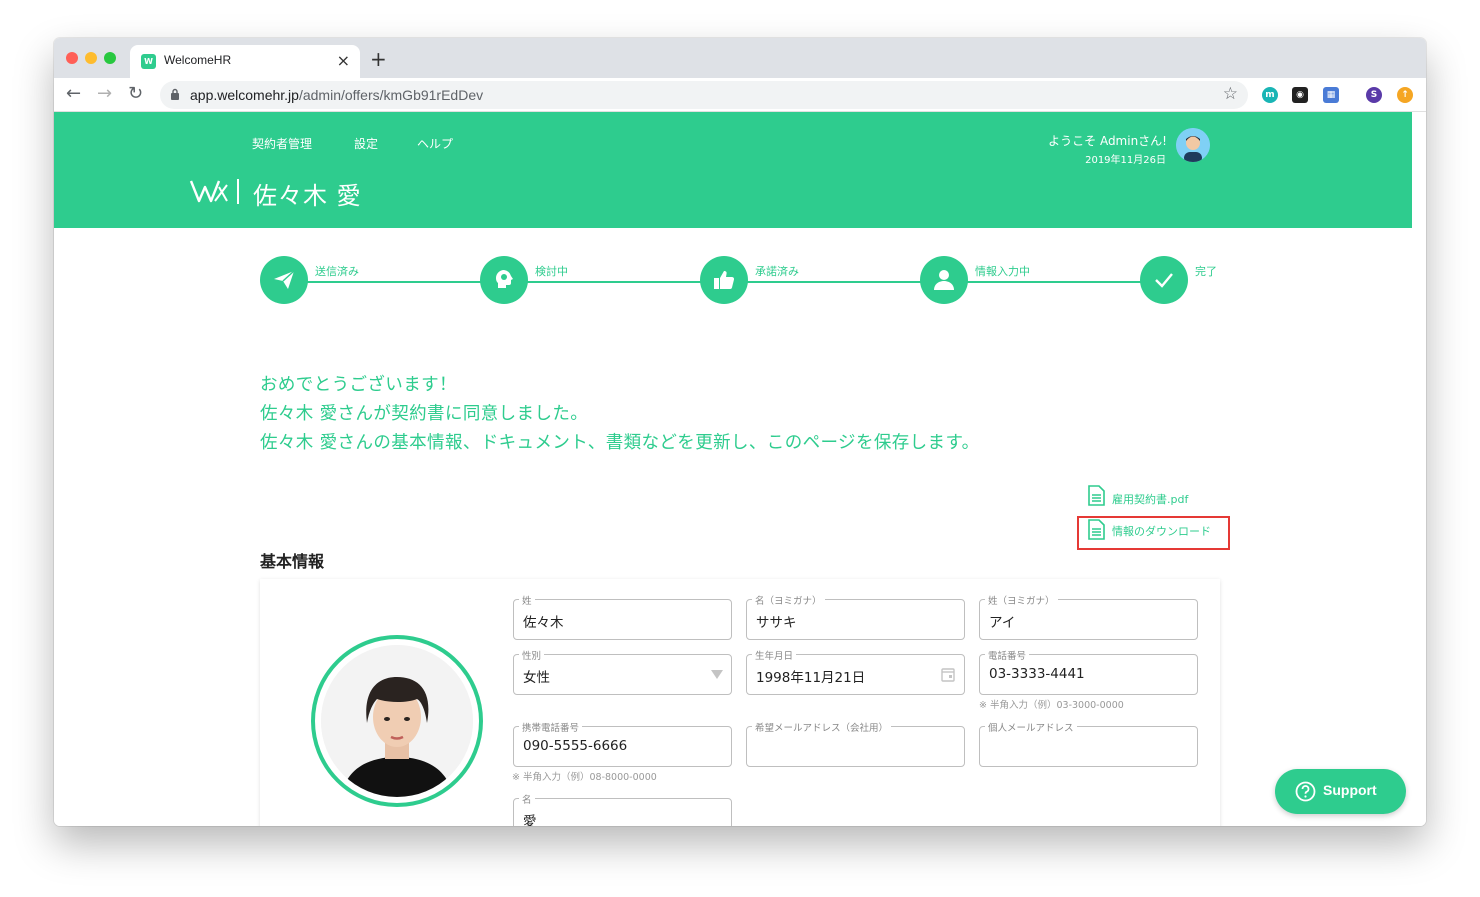 This screenshot has width=1480, height=897. I want to click on welcomehr-favicon-icon: W, so click(148, 61).